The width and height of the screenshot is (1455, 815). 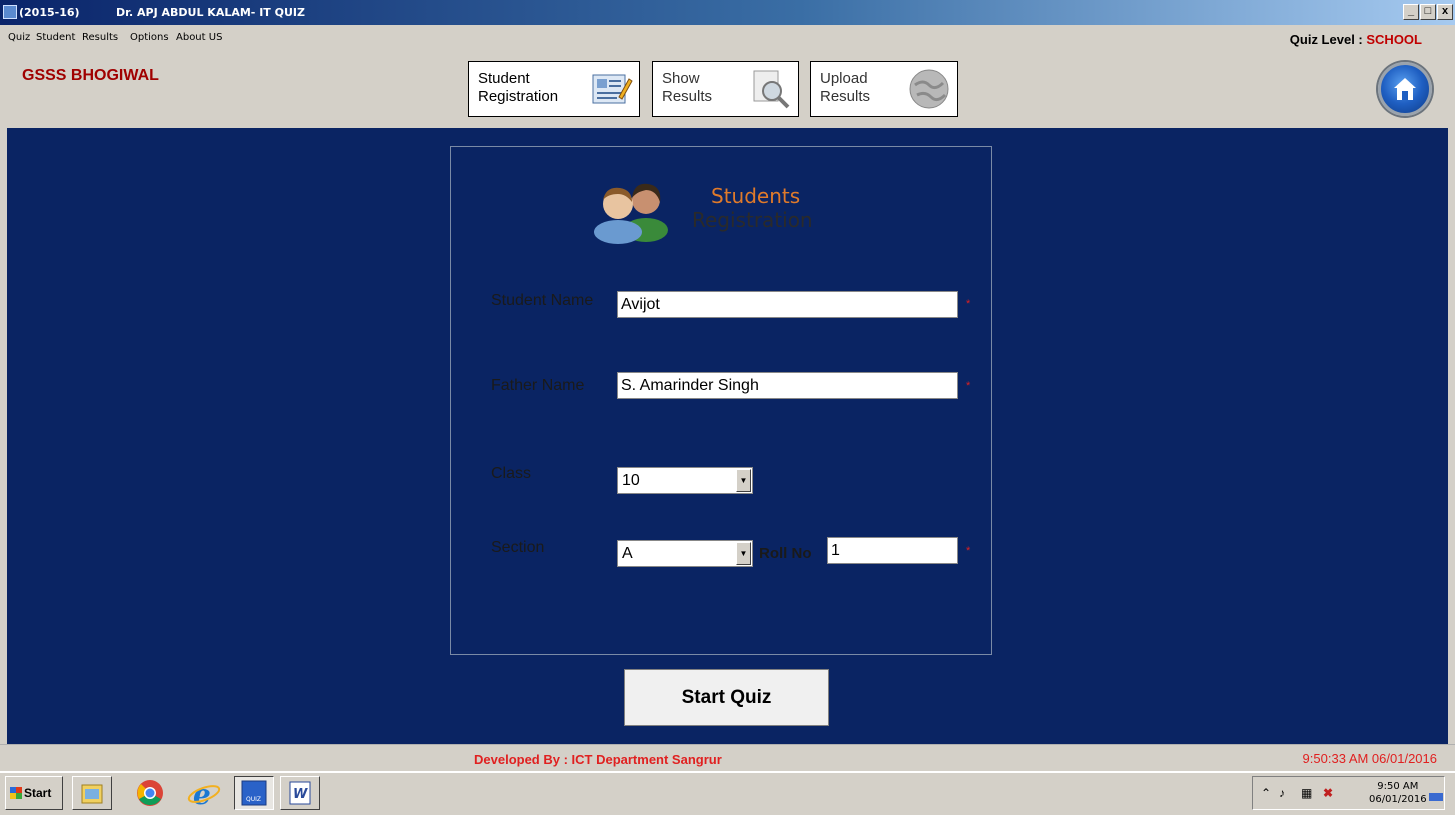 What do you see at coordinates (631, 213) in the screenshot?
I see `students-icon` at bounding box center [631, 213].